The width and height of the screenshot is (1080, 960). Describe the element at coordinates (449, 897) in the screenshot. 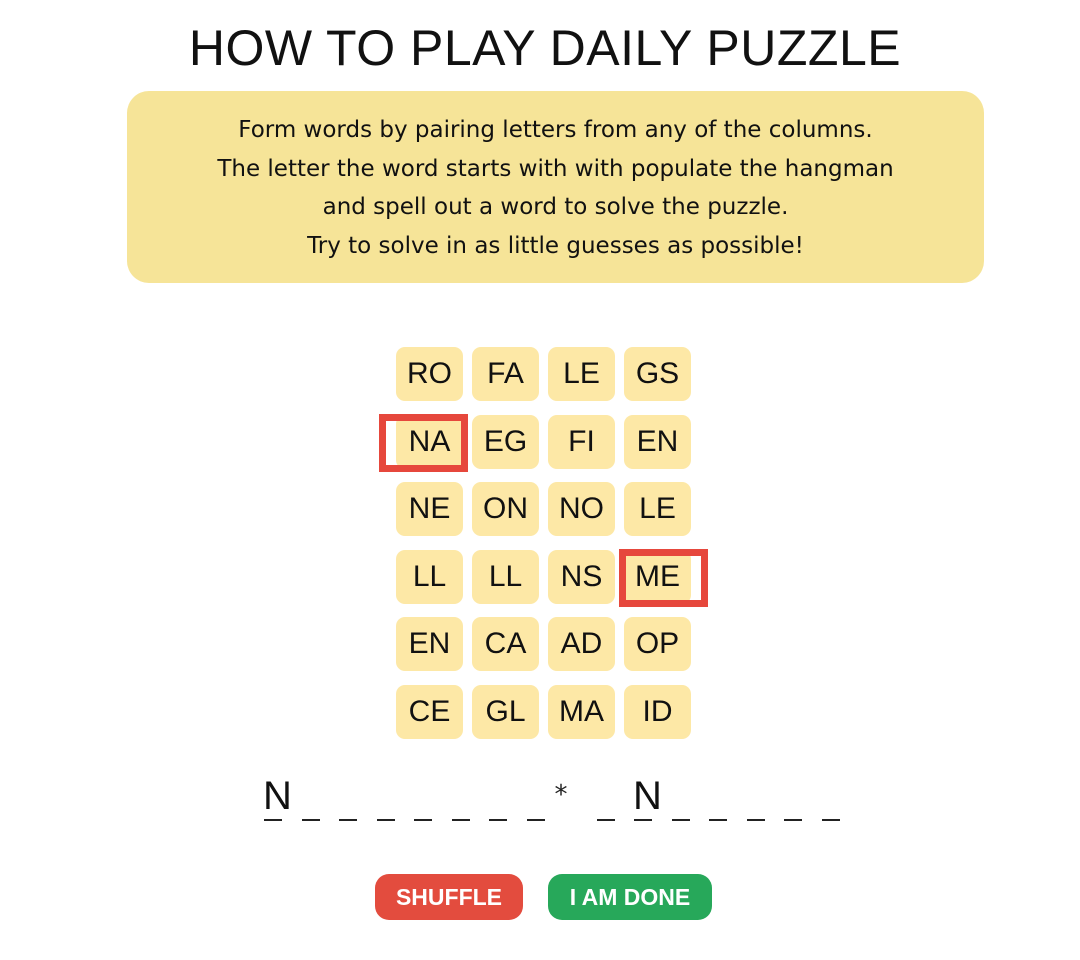

I see `shuffle-button: SHUFFLE` at that location.